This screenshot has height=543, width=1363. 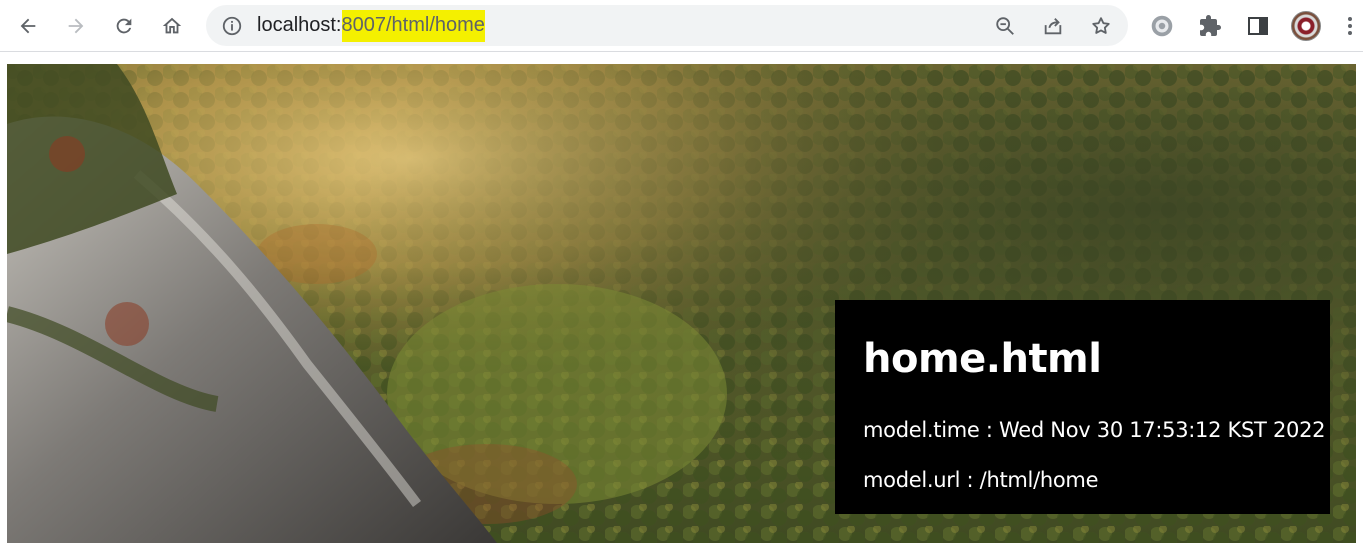 I want to click on forward-arrow-icon, so click(x=76, y=26).